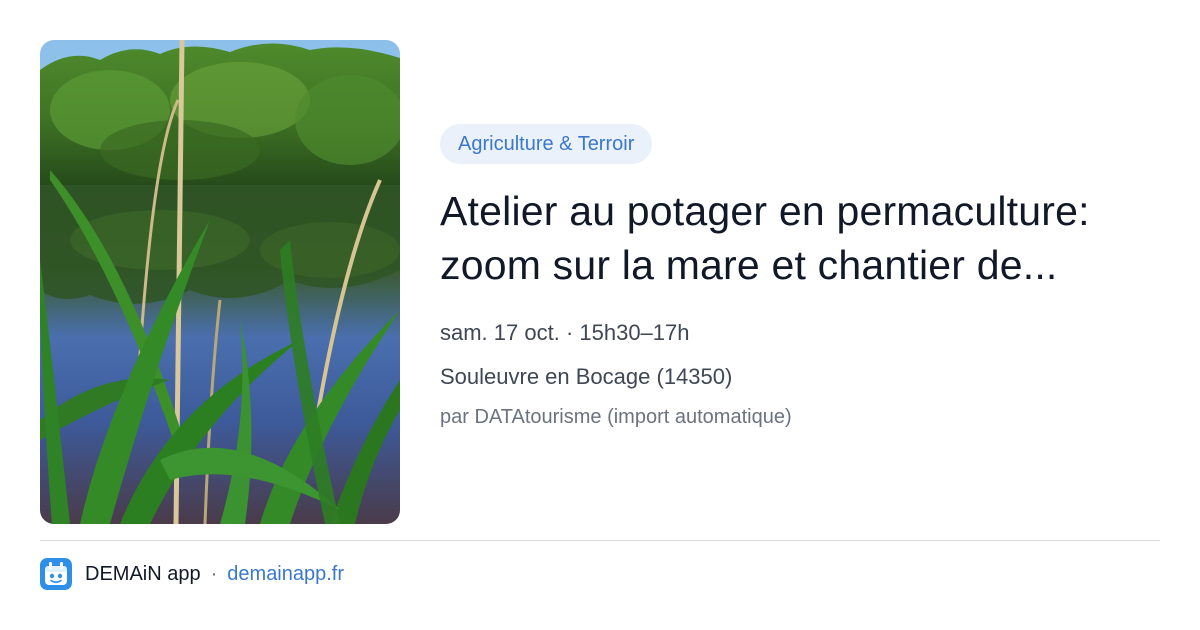 The height and width of the screenshot is (630, 1200). I want to click on demain-app-logo-icon, so click(56, 574).